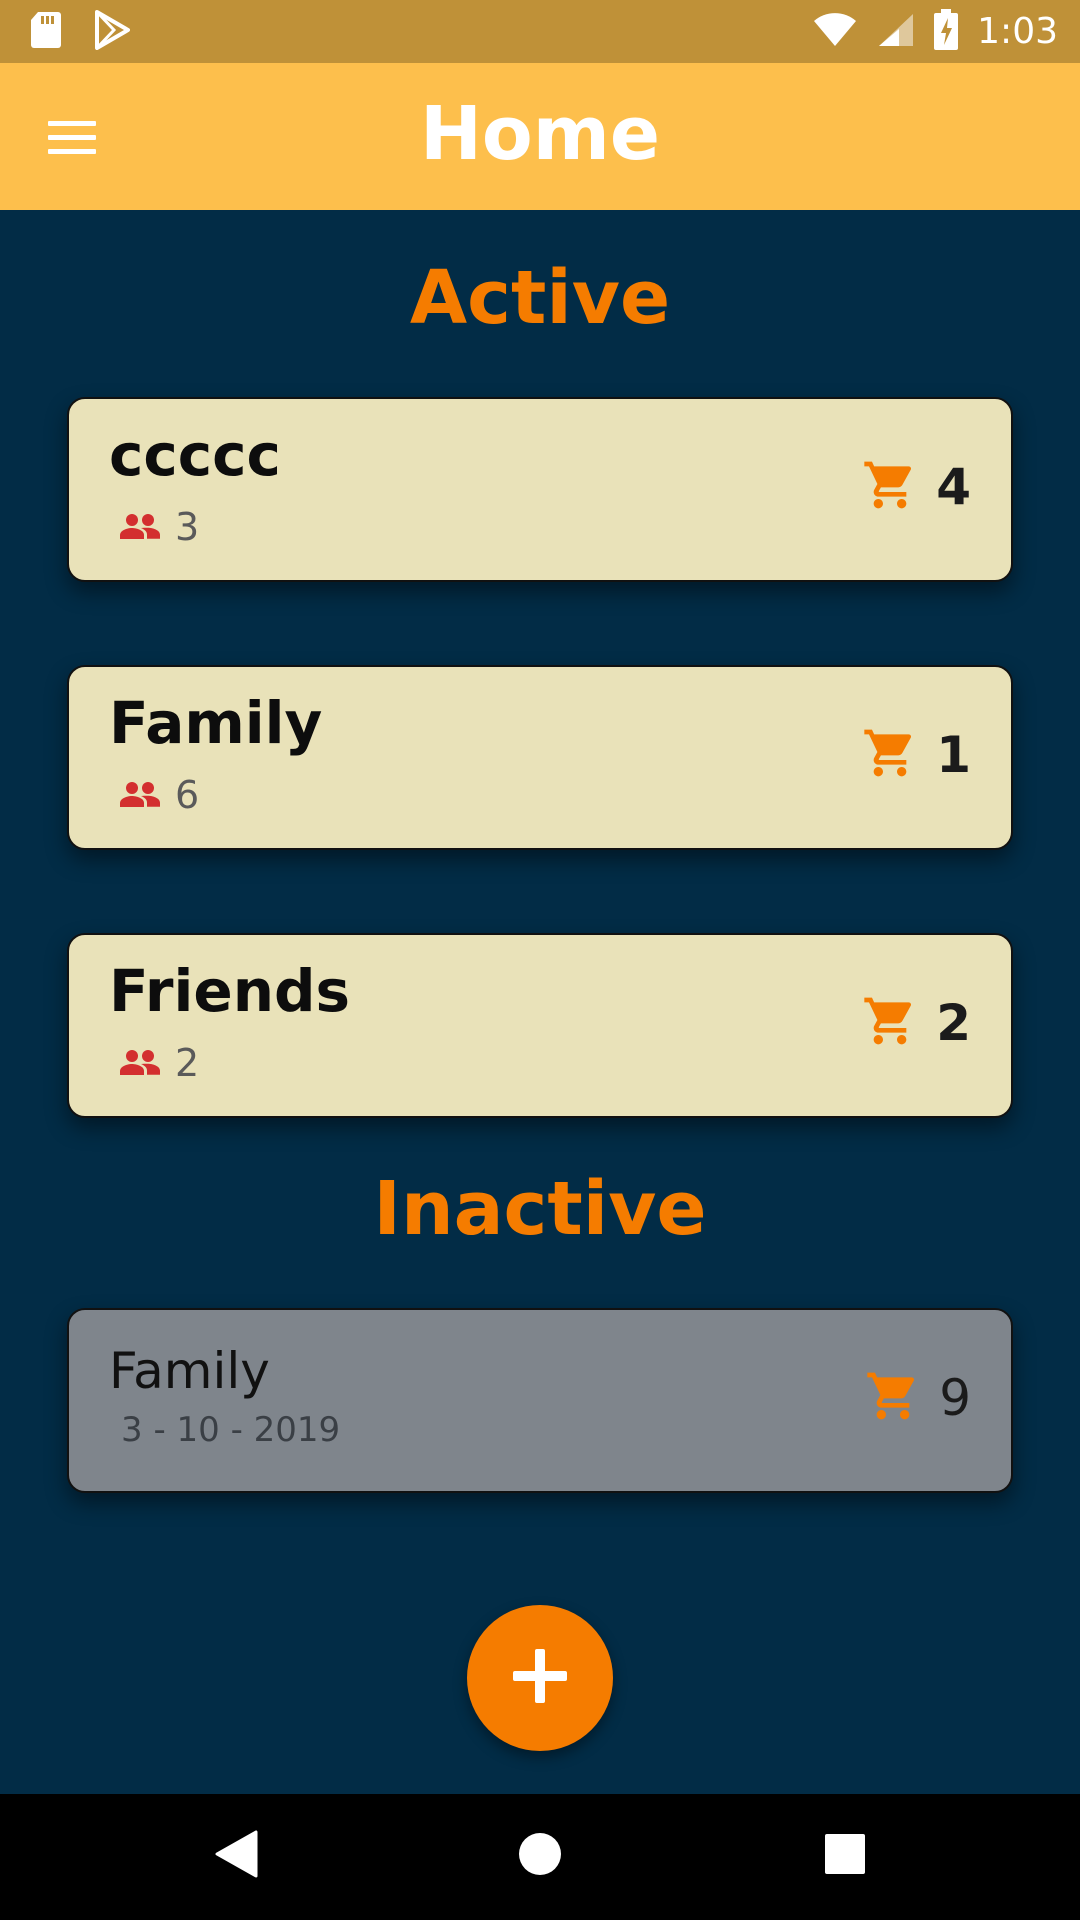  What do you see at coordinates (953, 755) in the screenshot?
I see `items-count: 1` at bounding box center [953, 755].